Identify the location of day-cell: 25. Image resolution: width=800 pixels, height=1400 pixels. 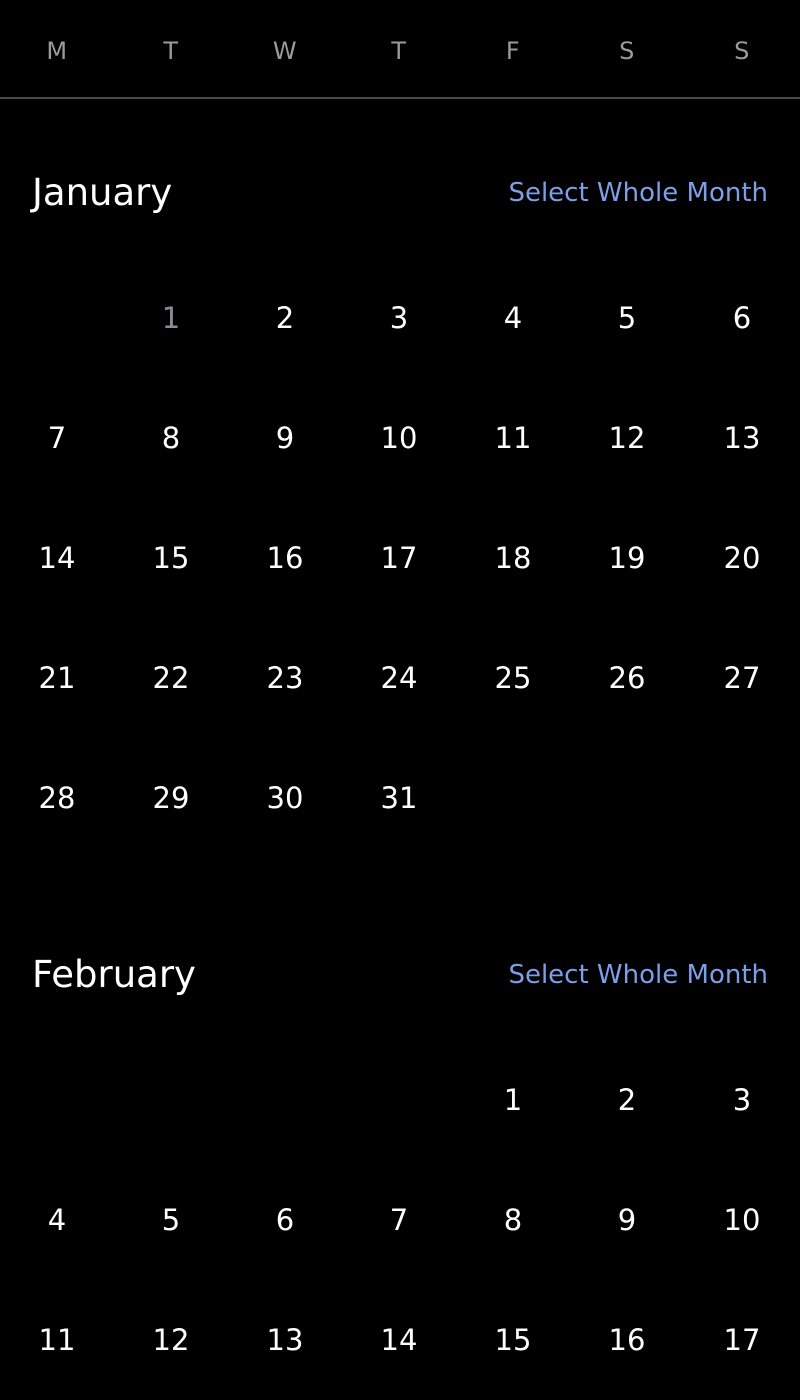
(513, 678).